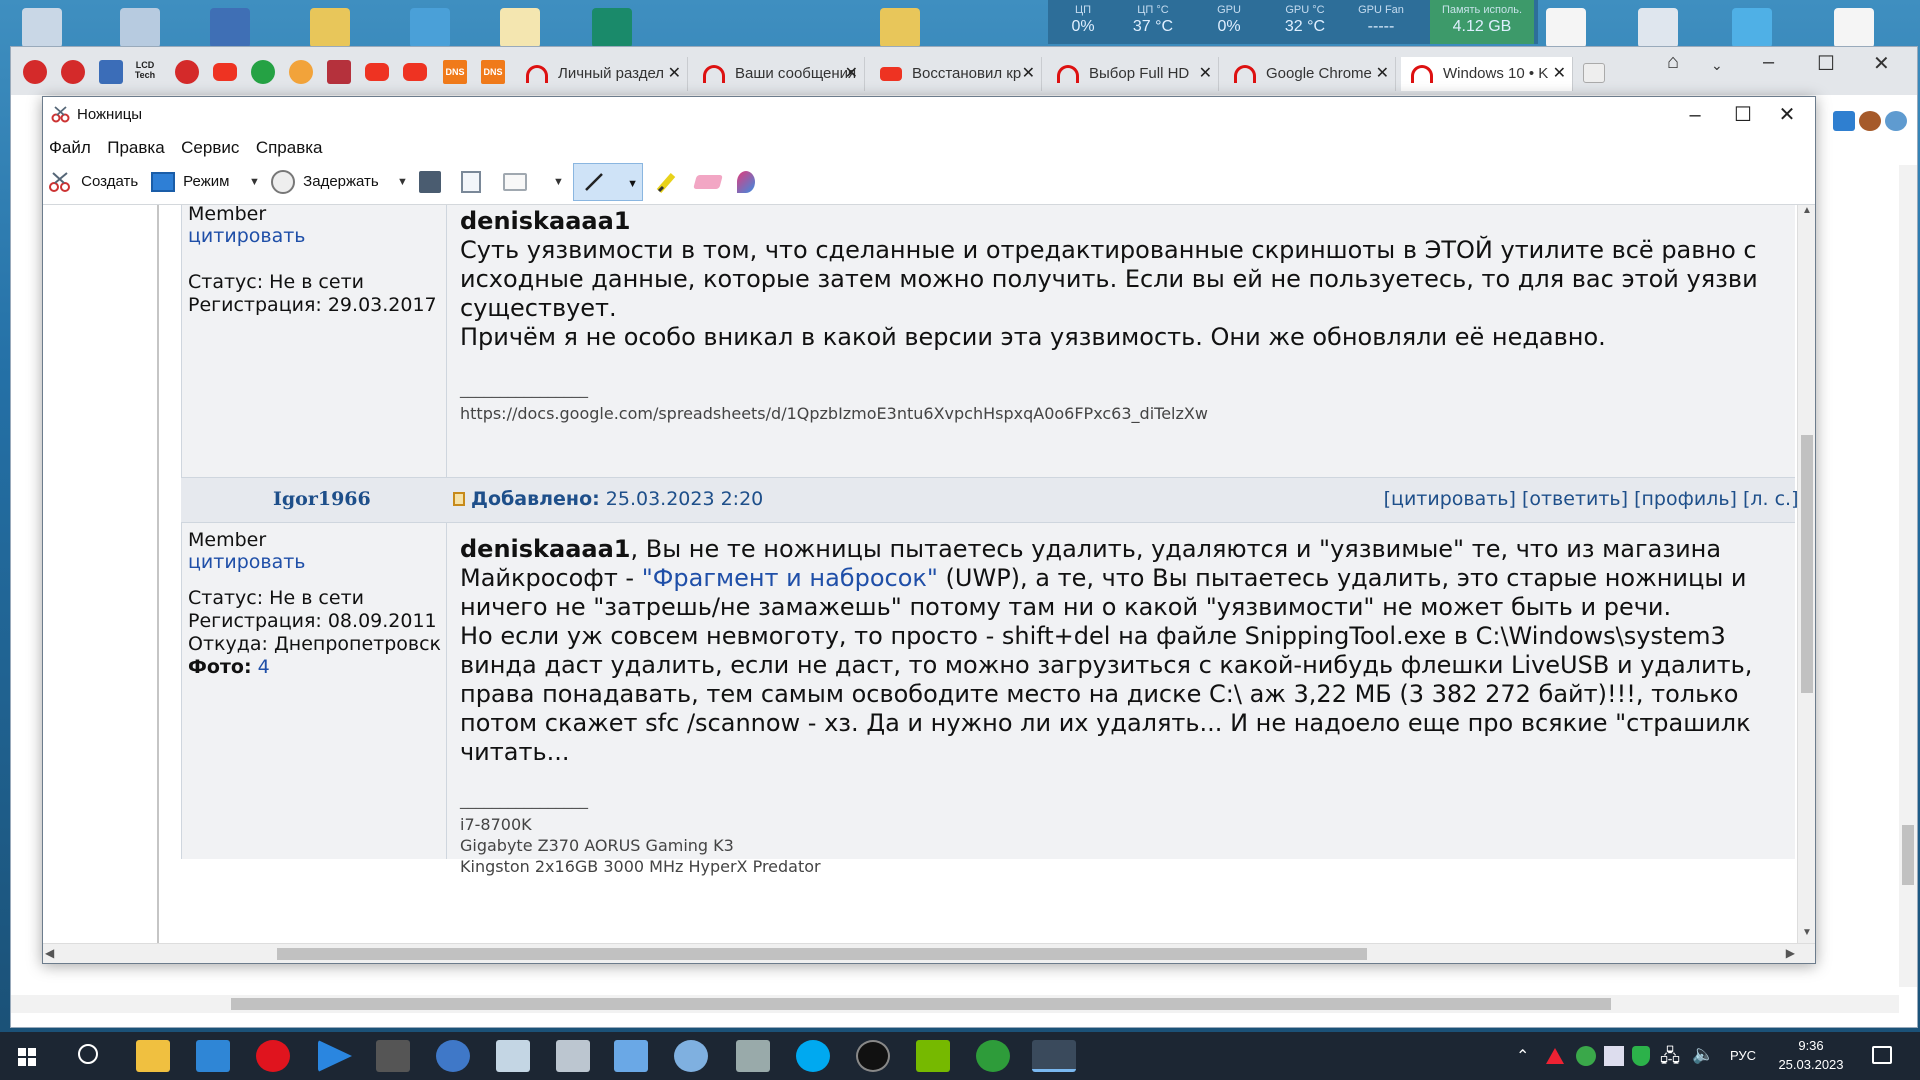 The width and height of the screenshot is (1920, 1080). I want to click on chevron-down-icon: ⌄, so click(1717, 65).